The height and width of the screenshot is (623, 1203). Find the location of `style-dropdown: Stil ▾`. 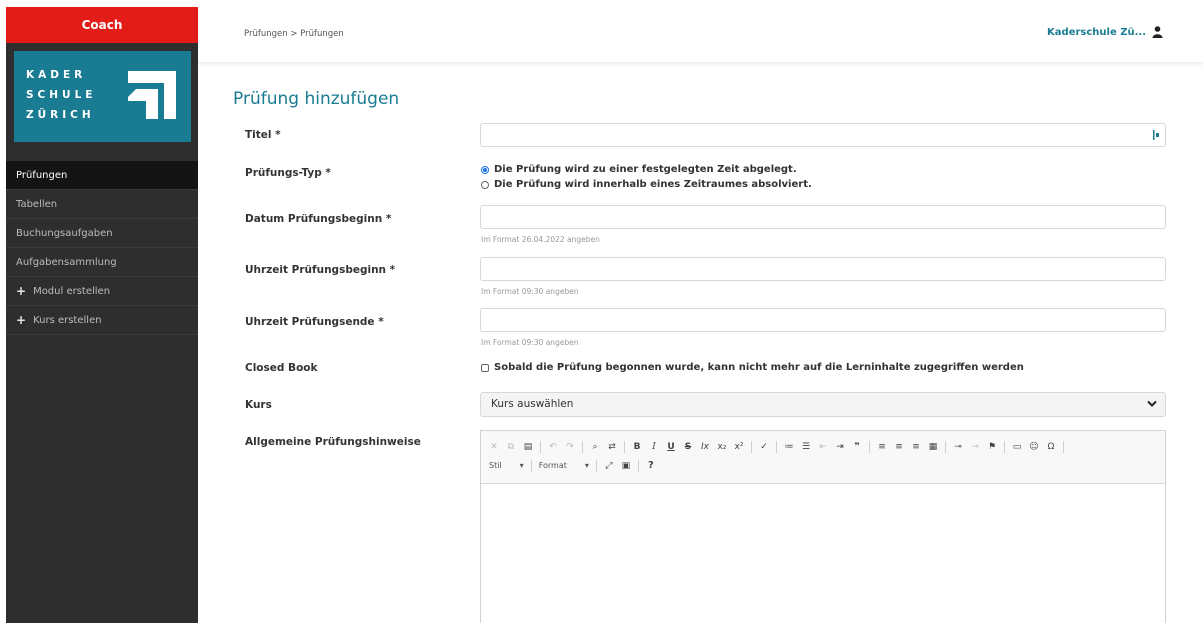

style-dropdown: Stil ▾ is located at coordinates (506, 465).